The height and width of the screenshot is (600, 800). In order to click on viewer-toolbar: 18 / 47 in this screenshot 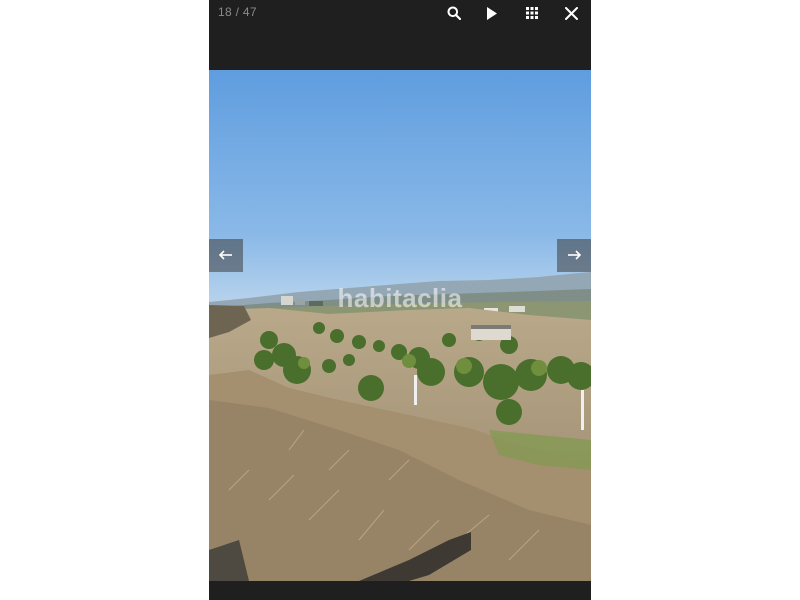, I will do `click(400, 35)`.